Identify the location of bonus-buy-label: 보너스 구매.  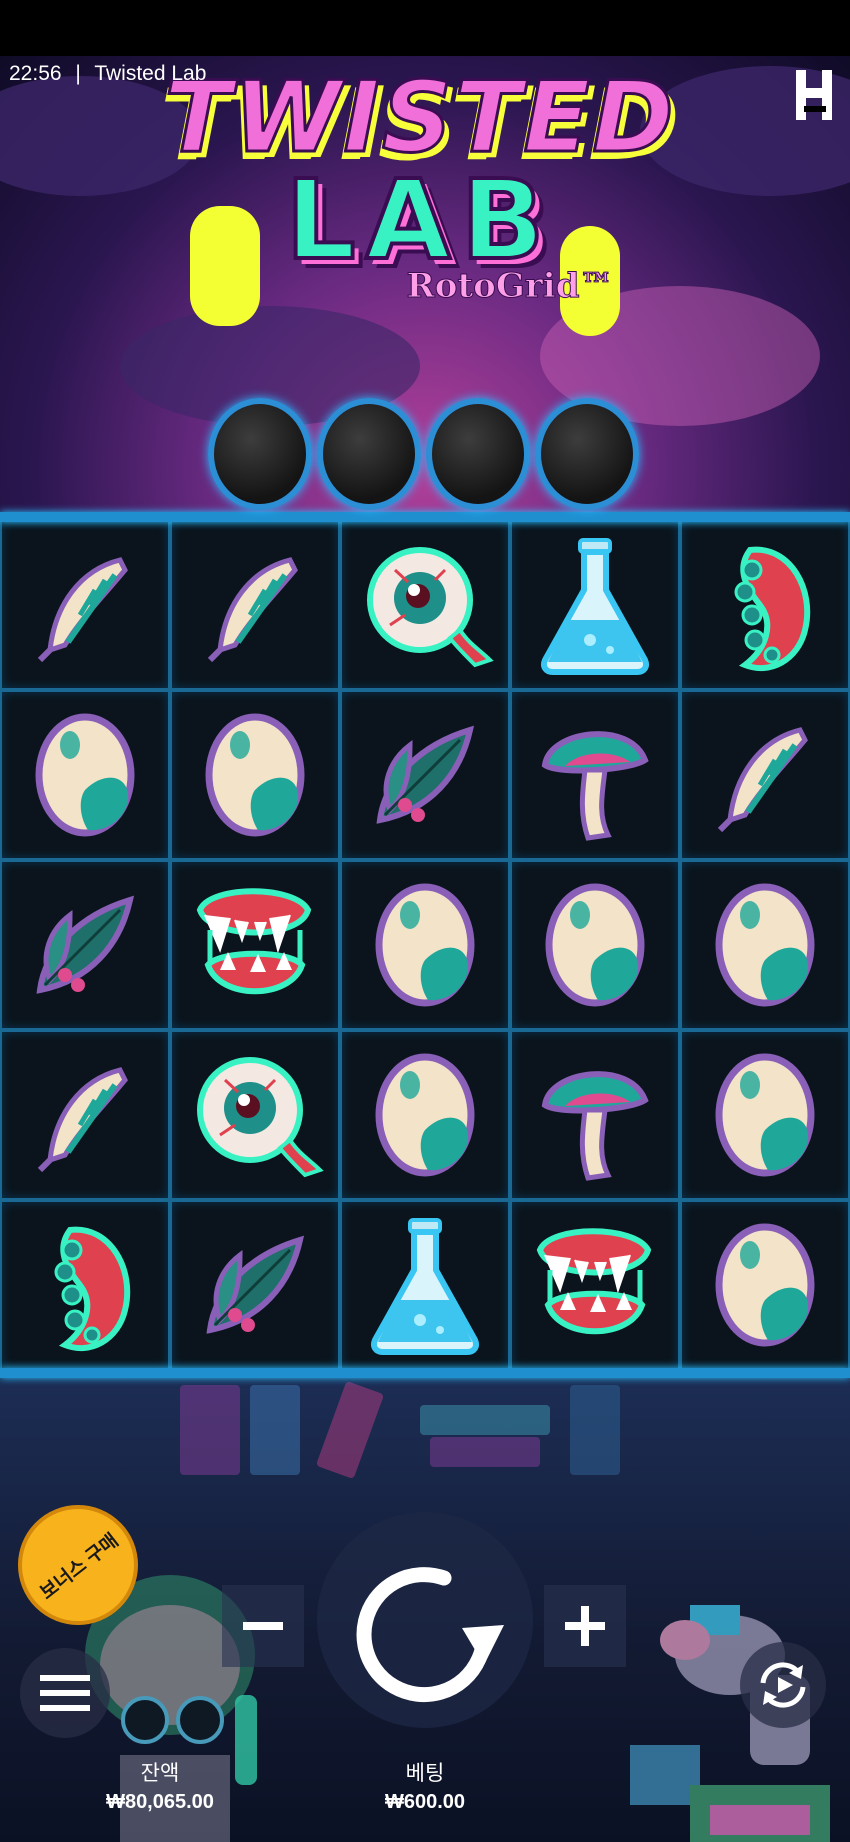
(79, 1566).